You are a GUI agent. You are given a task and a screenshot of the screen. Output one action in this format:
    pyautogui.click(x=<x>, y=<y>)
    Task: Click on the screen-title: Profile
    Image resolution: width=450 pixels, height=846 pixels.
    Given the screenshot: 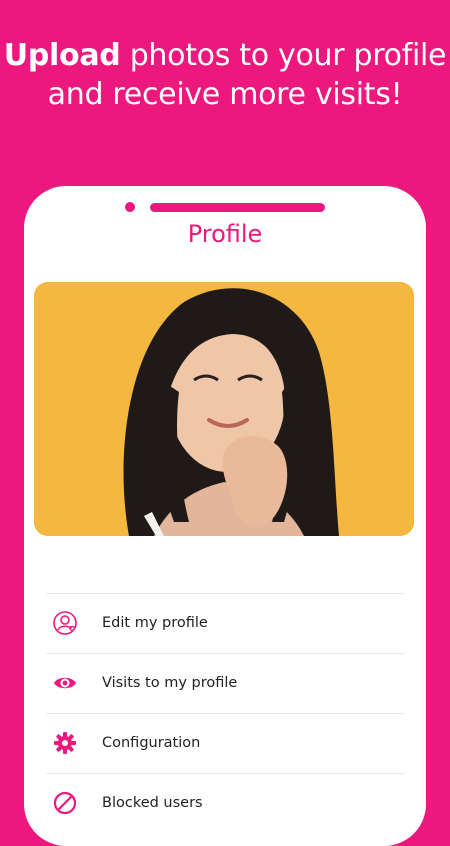 What is the action you would take?
    pyautogui.click(x=225, y=234)
    